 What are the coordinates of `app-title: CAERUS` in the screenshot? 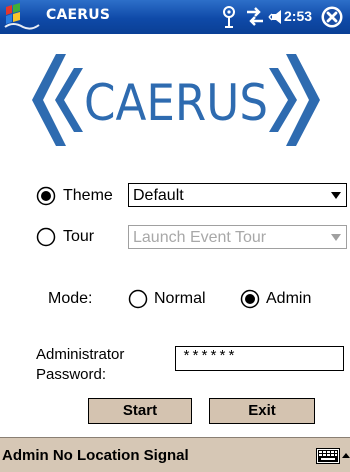 It's located at (78, 15).